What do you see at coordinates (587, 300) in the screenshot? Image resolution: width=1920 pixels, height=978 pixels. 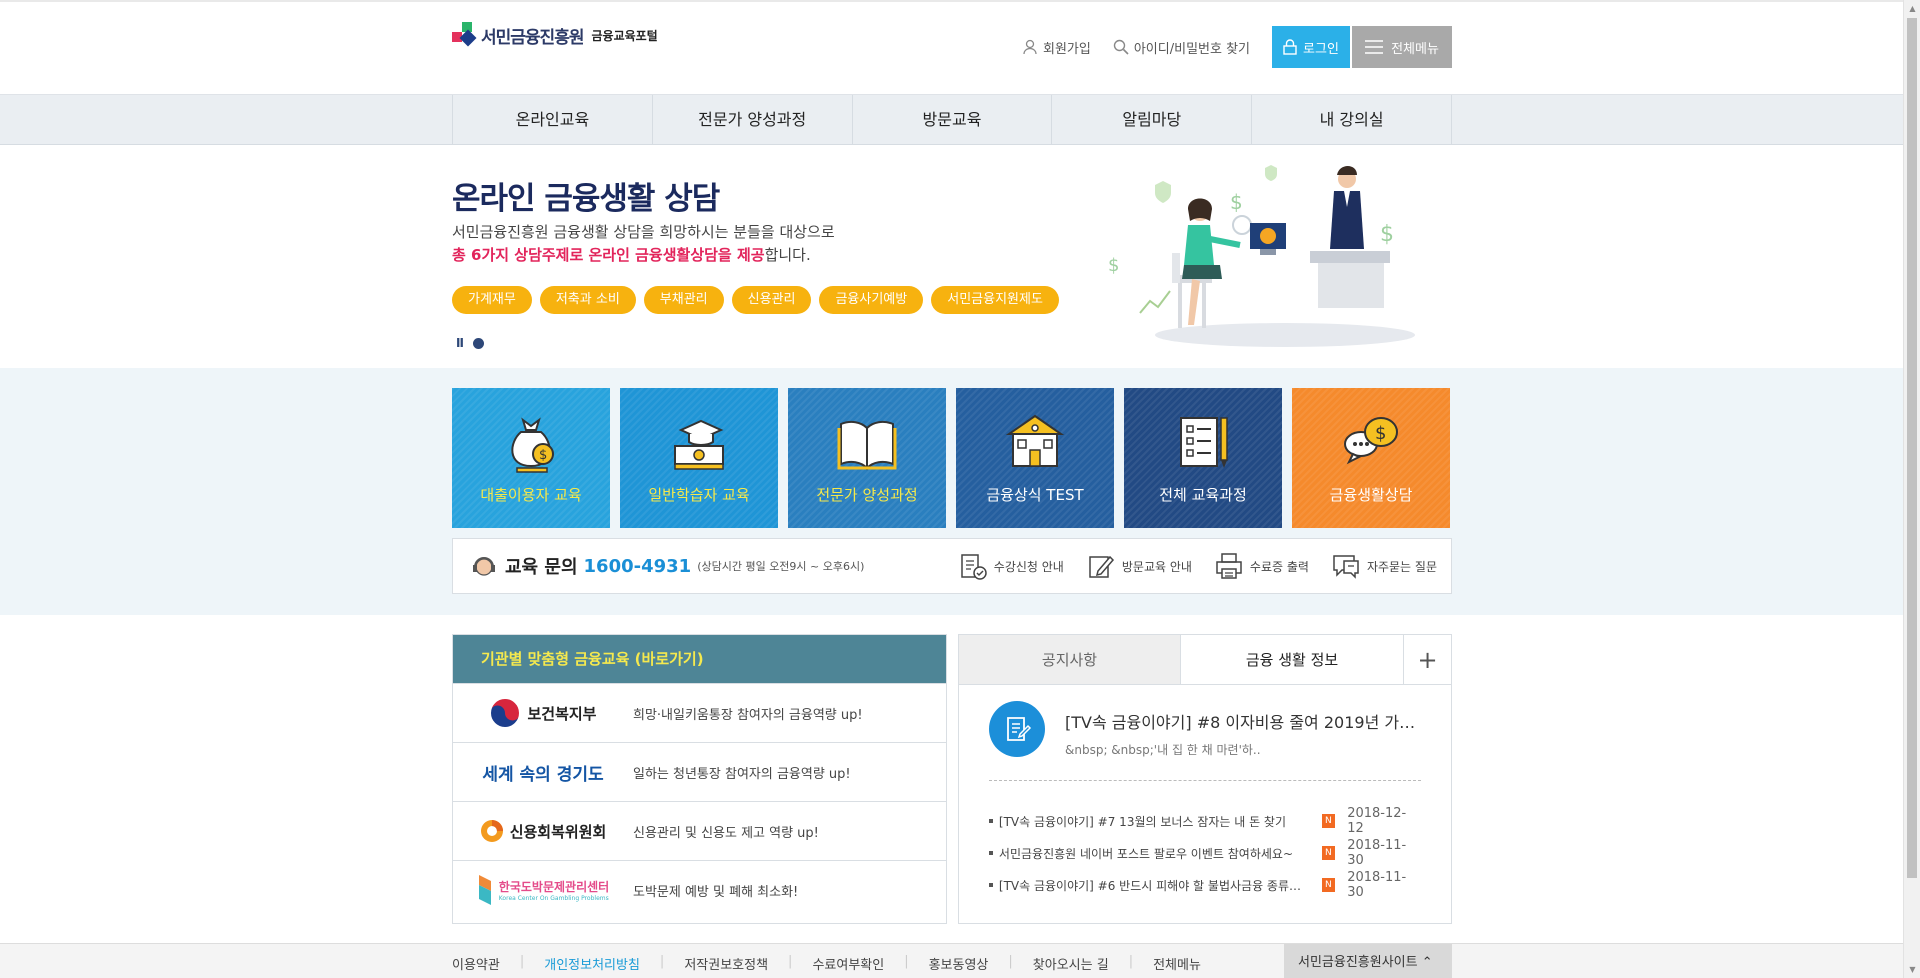 I see `tag-saving-spending: 저축과 소비` at bounding box center [587, 300].